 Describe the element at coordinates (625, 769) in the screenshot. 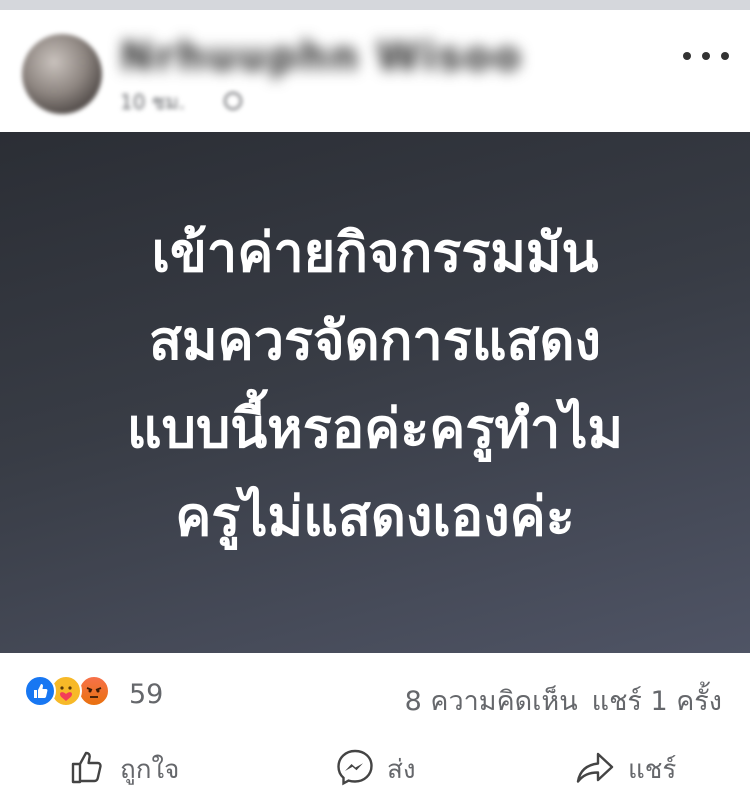

I see `share-button: แชร์` at that location.